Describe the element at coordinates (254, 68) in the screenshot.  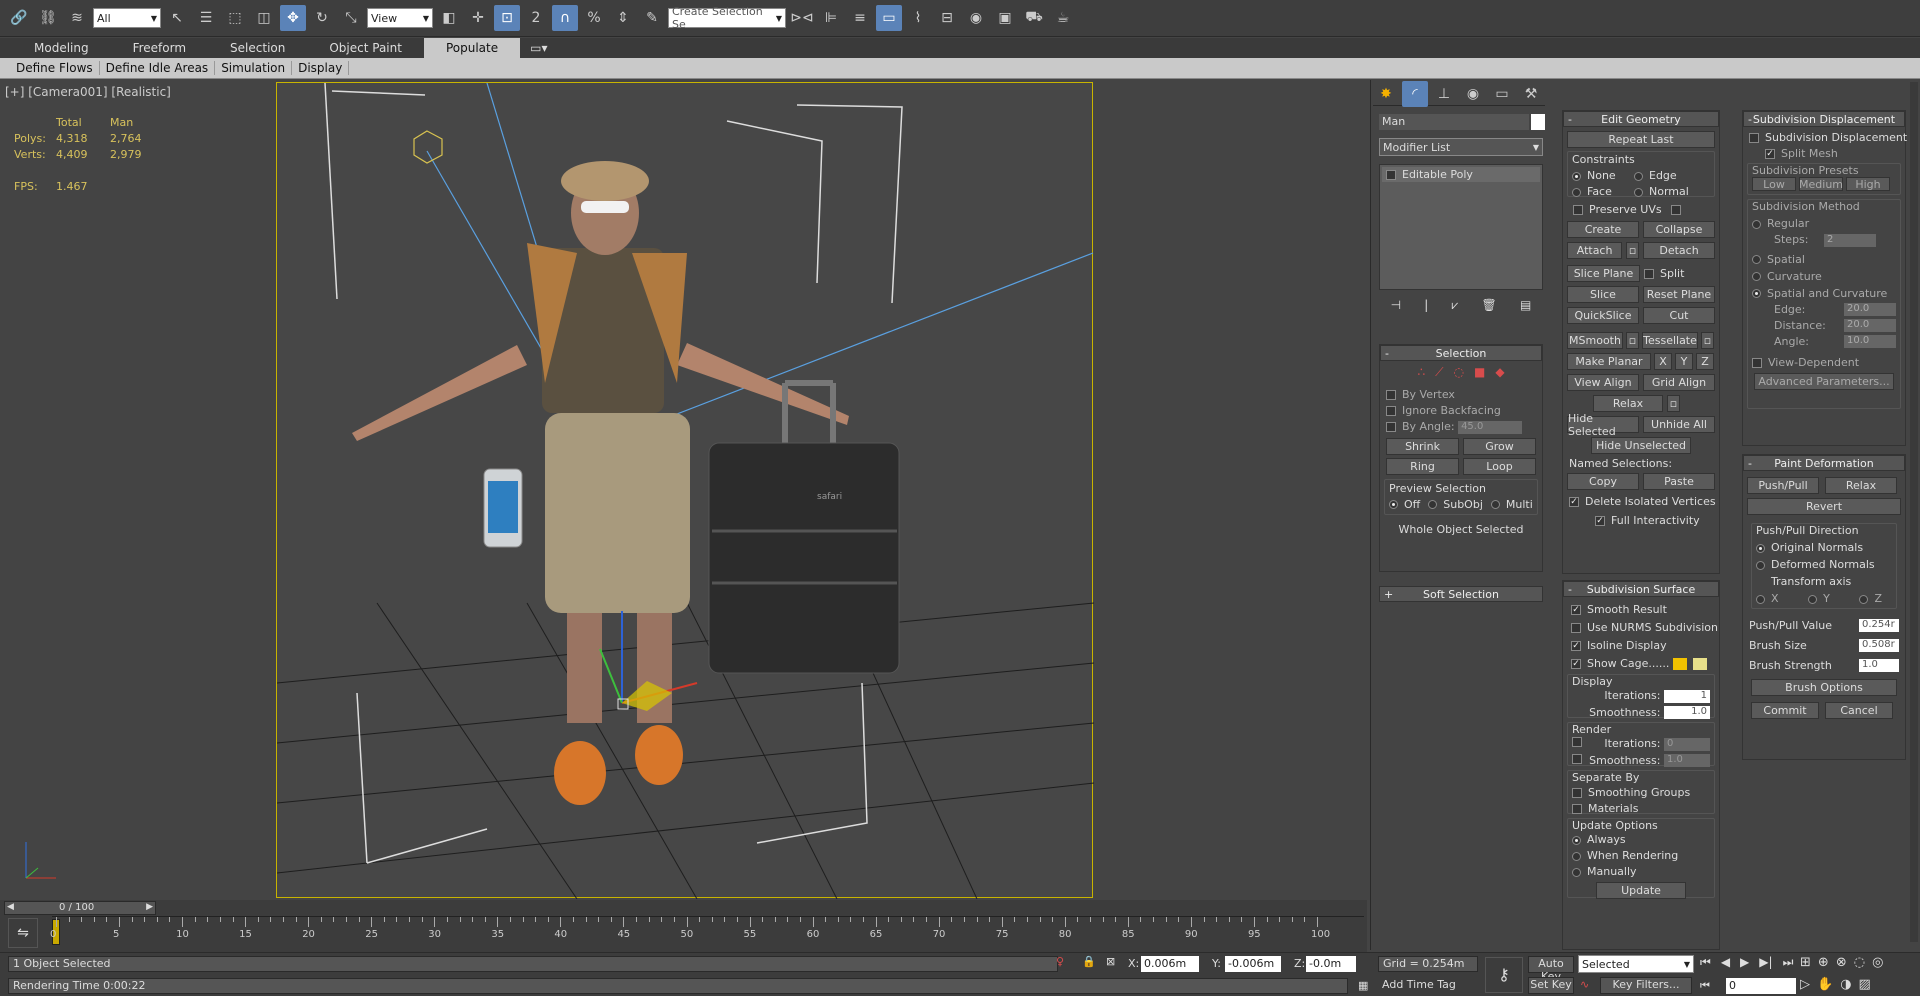
I see `subtab-simulation: Simulation` at that location.